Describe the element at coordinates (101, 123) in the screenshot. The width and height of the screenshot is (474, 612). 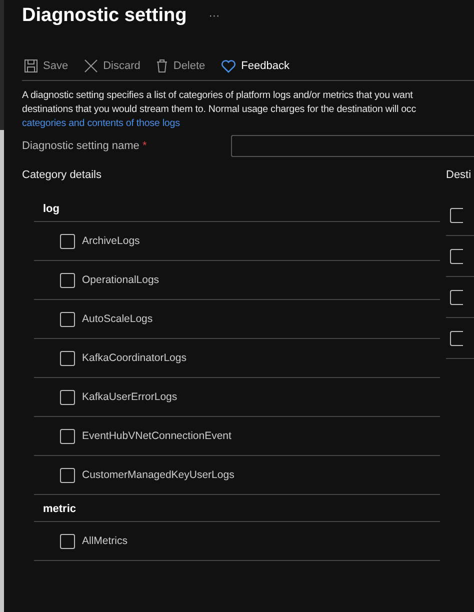
I see `categories-link: categories and contents of those logs` at that location.